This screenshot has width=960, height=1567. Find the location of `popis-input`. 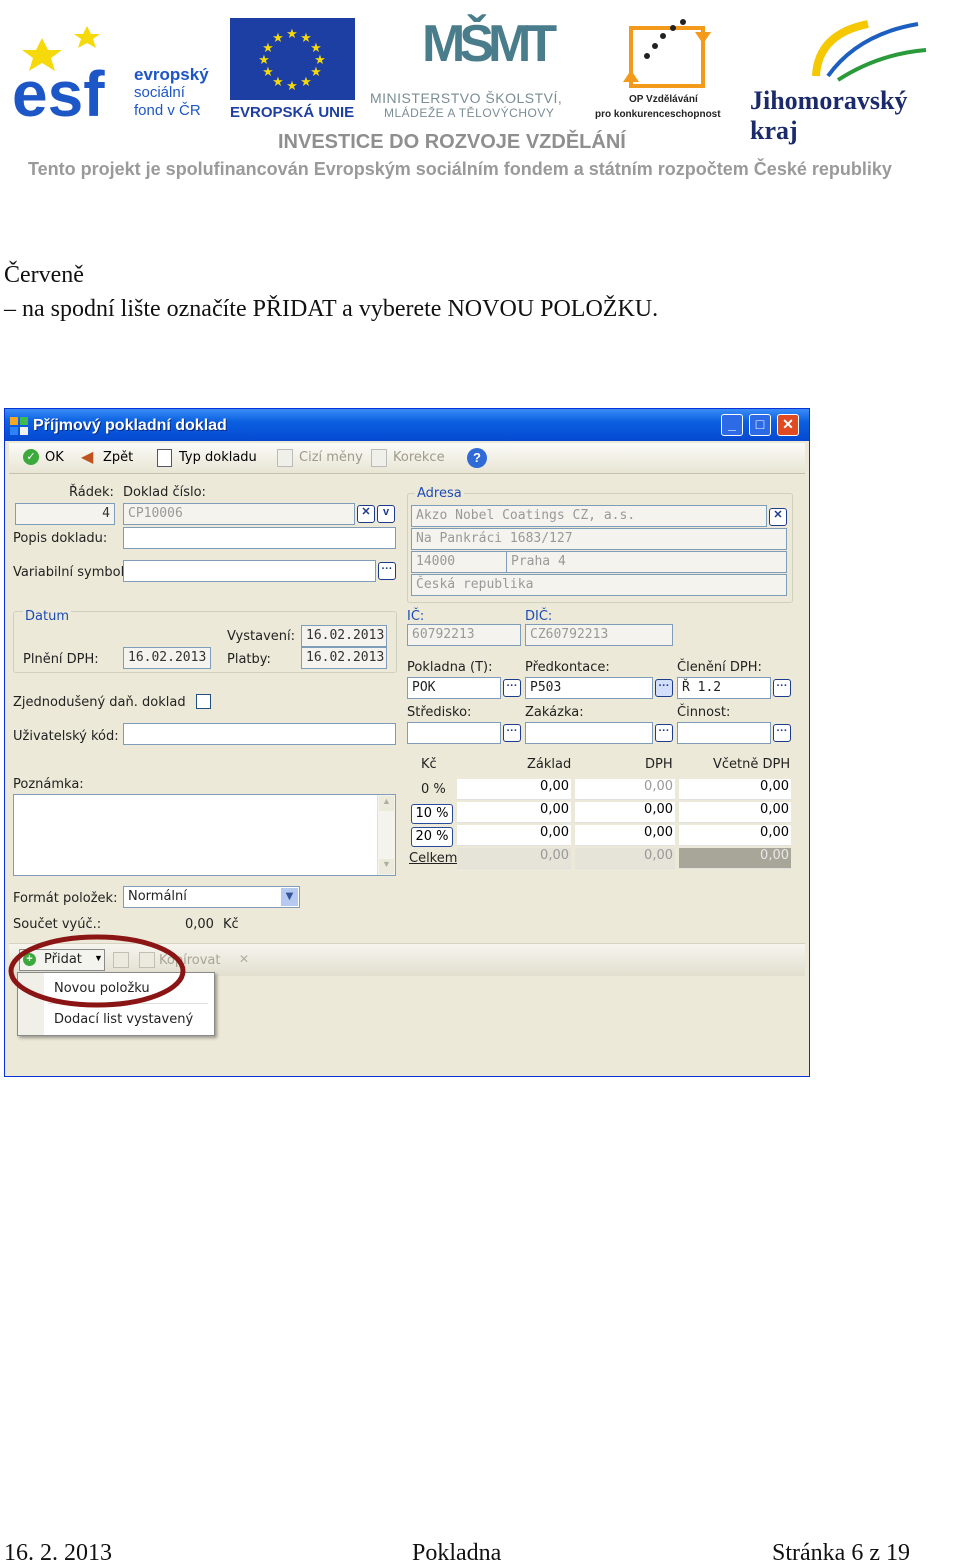

popis-input is located at coordinates (259, 538).